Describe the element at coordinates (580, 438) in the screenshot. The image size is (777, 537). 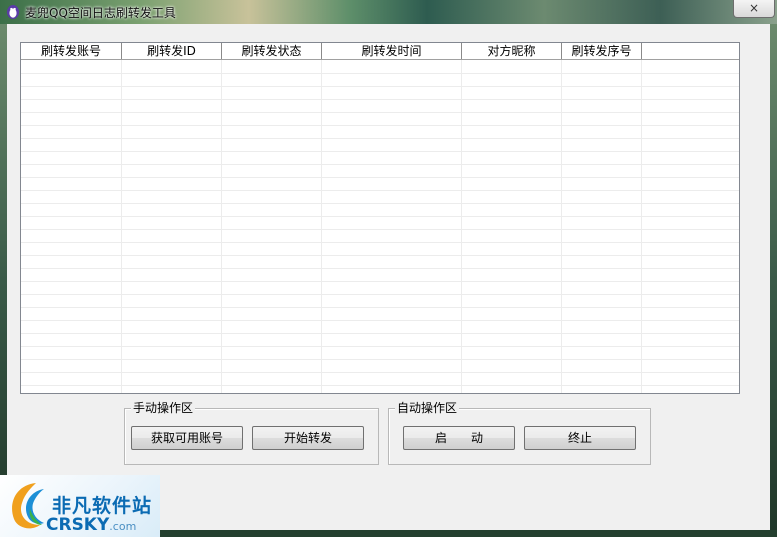
I see `auto-stop-button: 终止` at that location.